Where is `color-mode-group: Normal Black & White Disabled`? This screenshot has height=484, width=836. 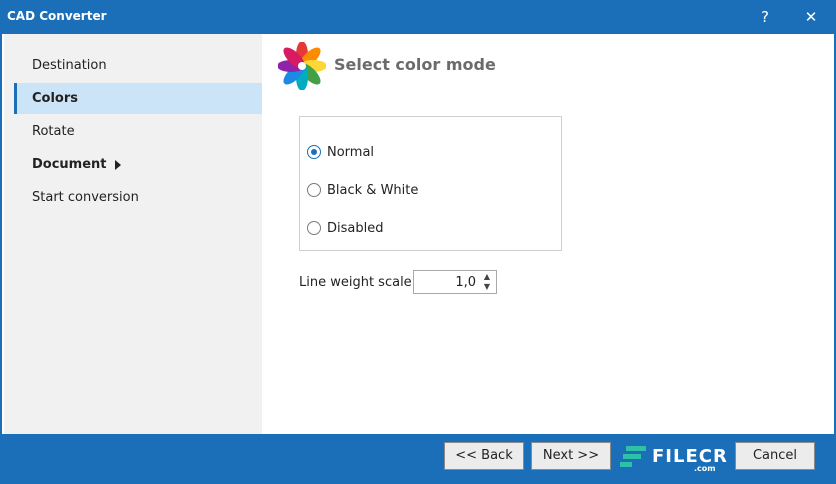 color-mode-group: Normal Black & White Disabled is located at coordinates (430, 183).